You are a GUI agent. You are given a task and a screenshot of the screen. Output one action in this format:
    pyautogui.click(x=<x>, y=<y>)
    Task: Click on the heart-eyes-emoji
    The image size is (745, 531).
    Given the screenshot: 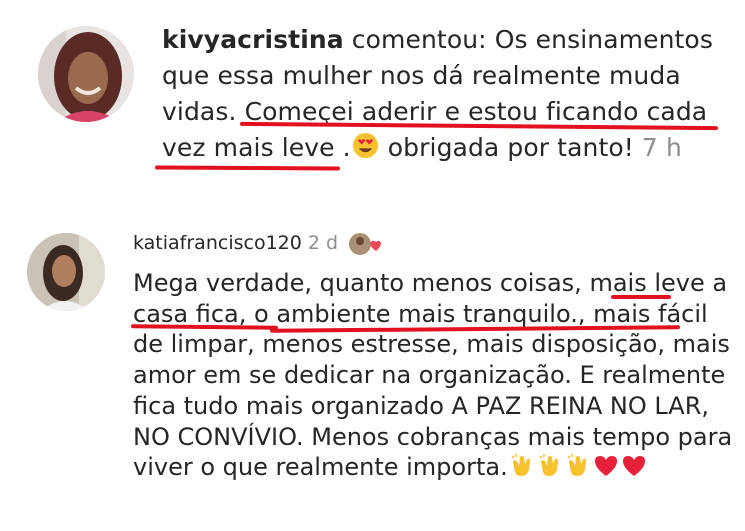 What is the action you would take?
    pyautogui.click(x=365, y=150)
    